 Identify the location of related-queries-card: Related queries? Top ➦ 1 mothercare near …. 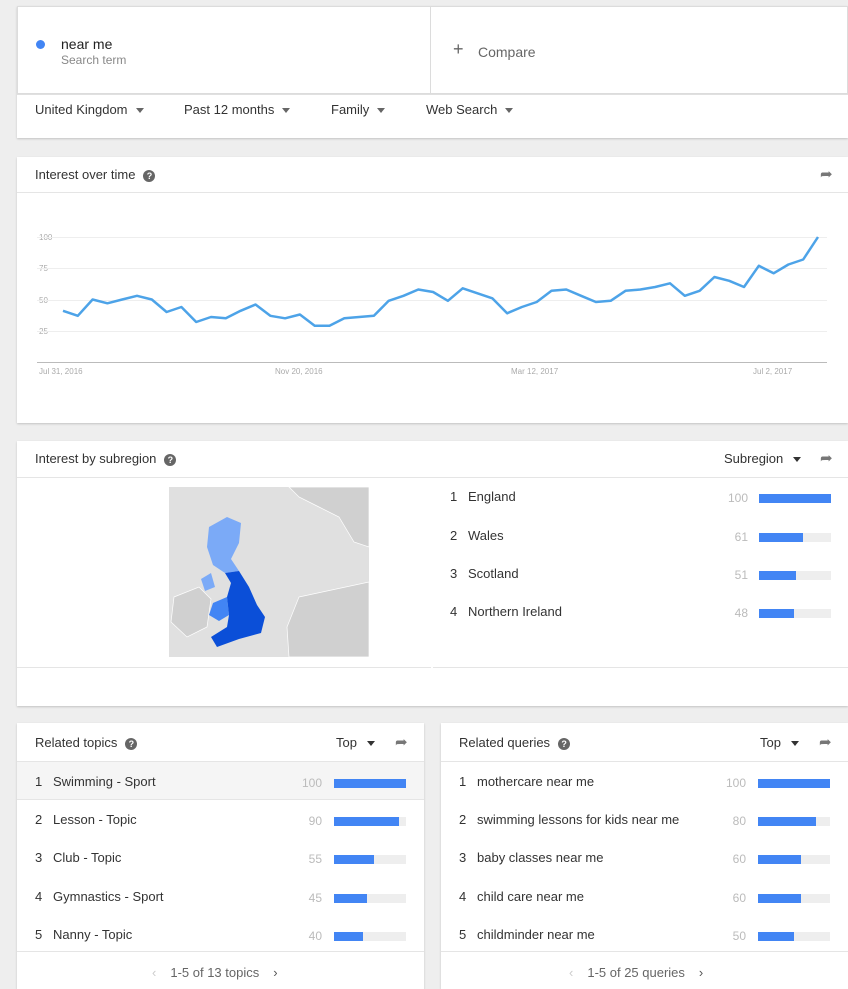
(644, 856).